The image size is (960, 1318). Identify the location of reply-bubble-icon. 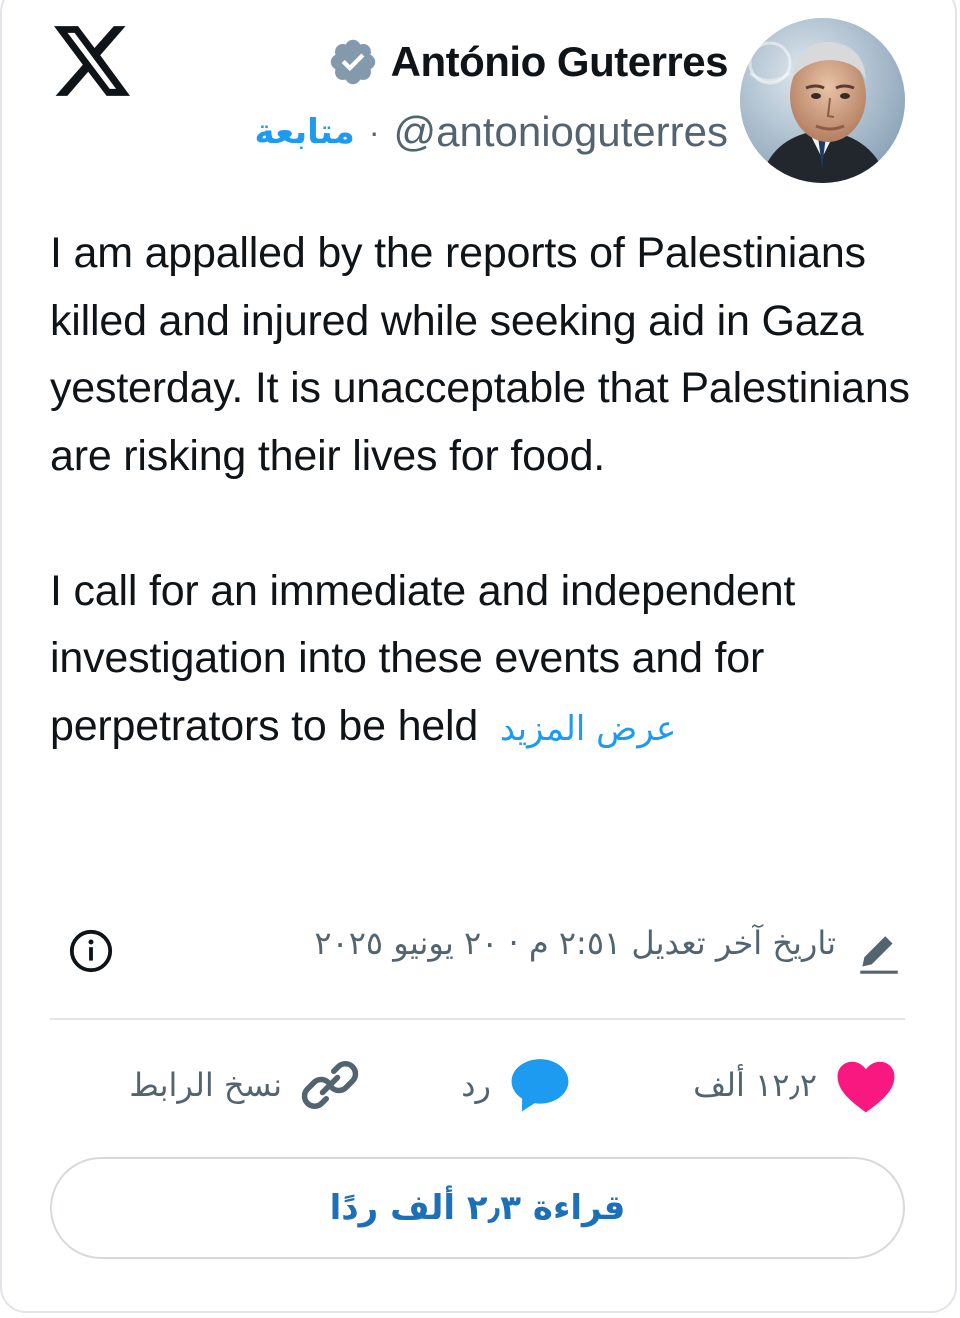
(540, 1085).